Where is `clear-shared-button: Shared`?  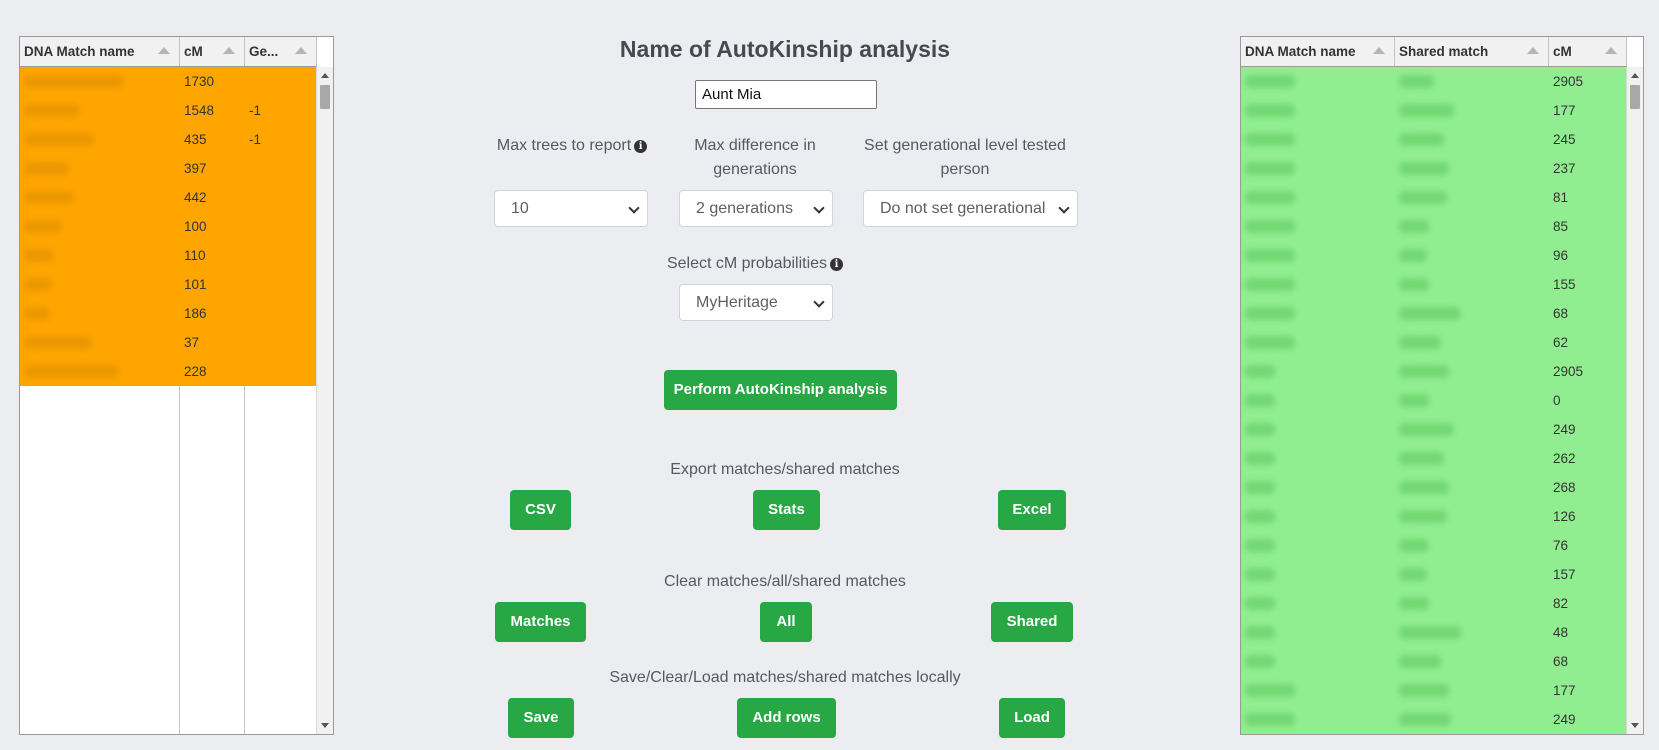 clear-shared-button: Shared is located at coordinates (1032, 622).